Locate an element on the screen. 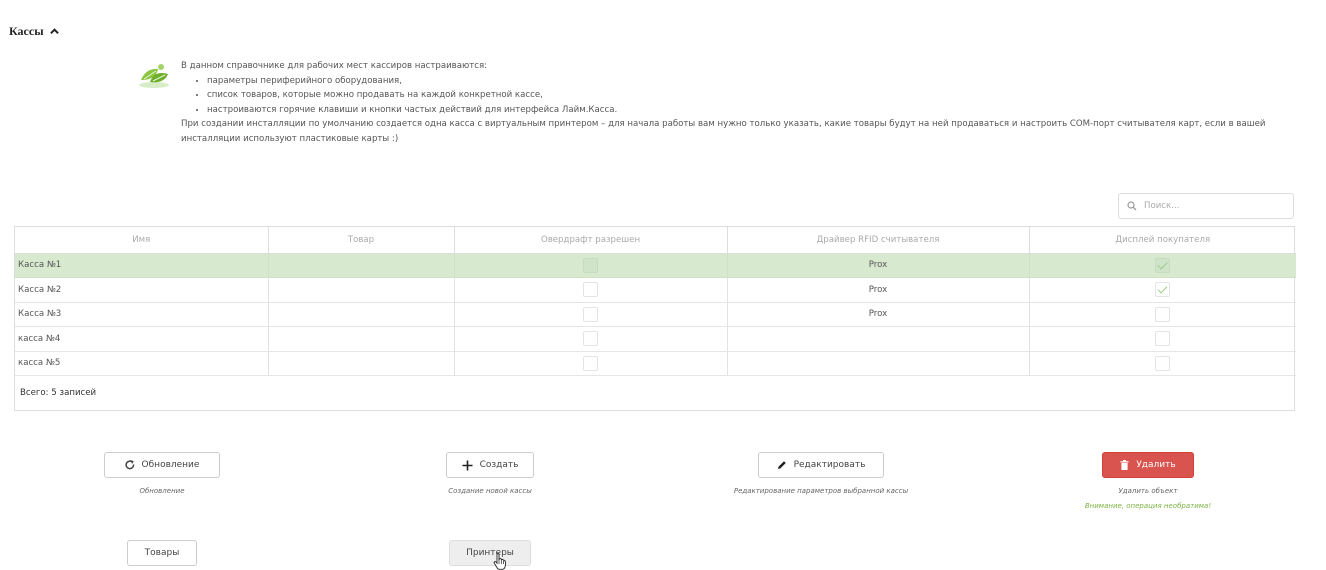 The image size is (1326, 570). table-row: касса №5 is located at coordinates (655, 363).